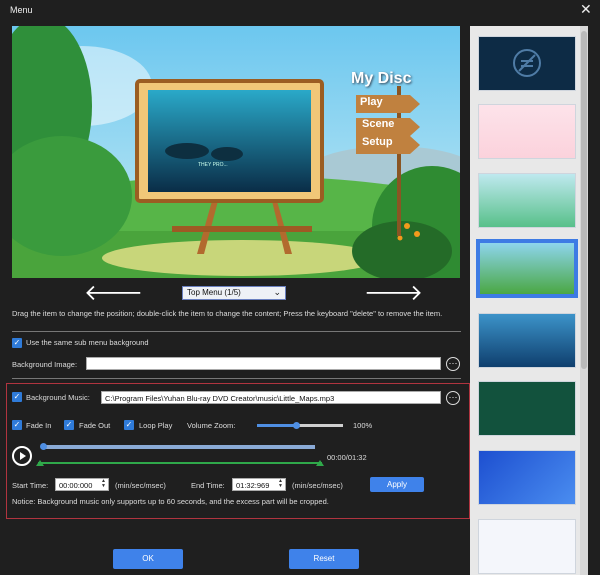 This screenshot has height=575, width=600. Describe the element at coordinates (177, 446) in the screenshot. I see `playback-progress` at that location.